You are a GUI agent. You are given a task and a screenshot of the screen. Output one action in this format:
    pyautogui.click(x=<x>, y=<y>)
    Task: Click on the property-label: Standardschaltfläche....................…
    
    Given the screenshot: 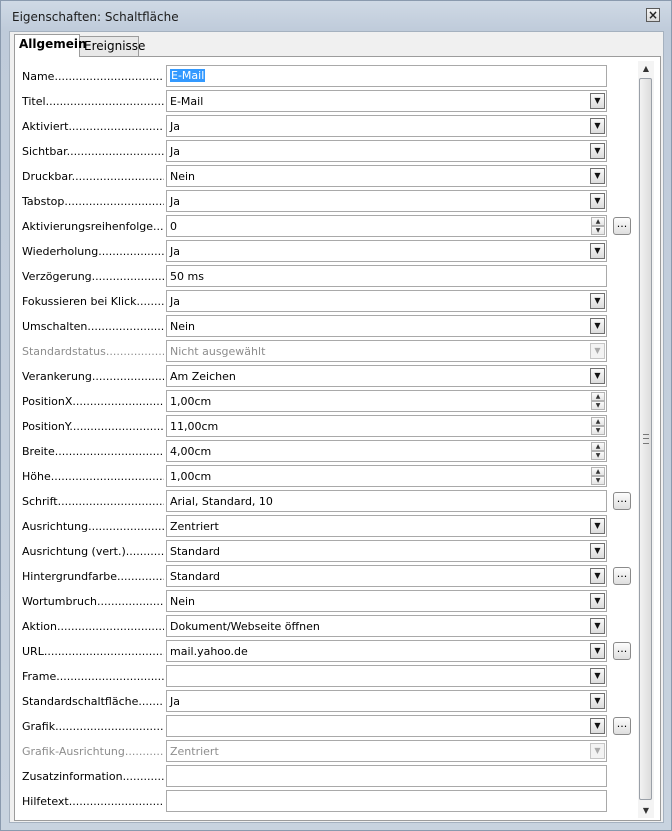 What is the action you would take?
    pyautogui.click(x=93, y=701)
    